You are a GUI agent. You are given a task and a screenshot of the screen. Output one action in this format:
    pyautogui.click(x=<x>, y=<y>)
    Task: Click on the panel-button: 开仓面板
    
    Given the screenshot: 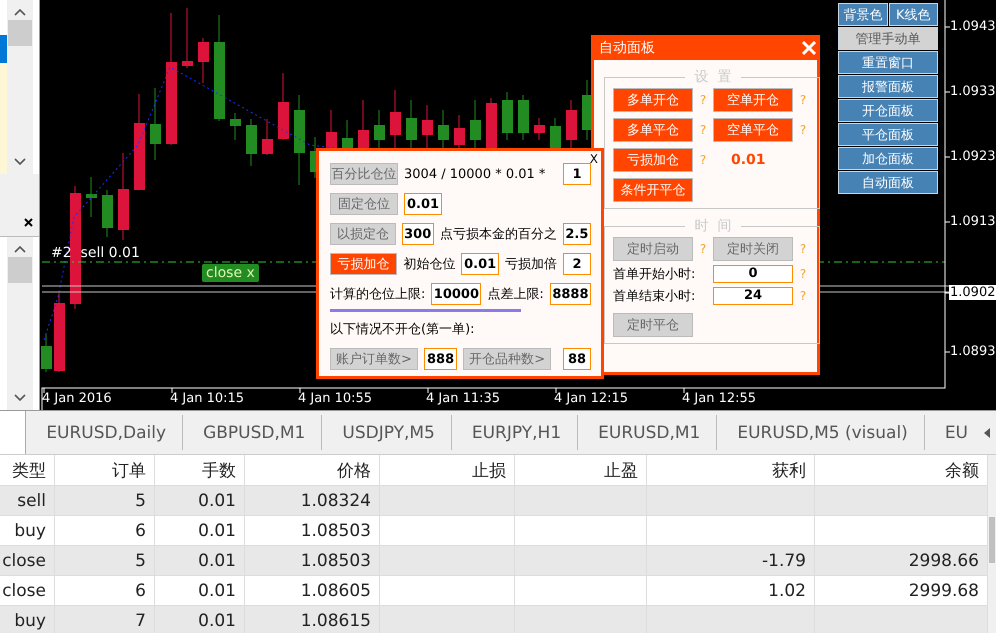 What is the action you would take?
    pyautogui.click(x=888, y=110)
    